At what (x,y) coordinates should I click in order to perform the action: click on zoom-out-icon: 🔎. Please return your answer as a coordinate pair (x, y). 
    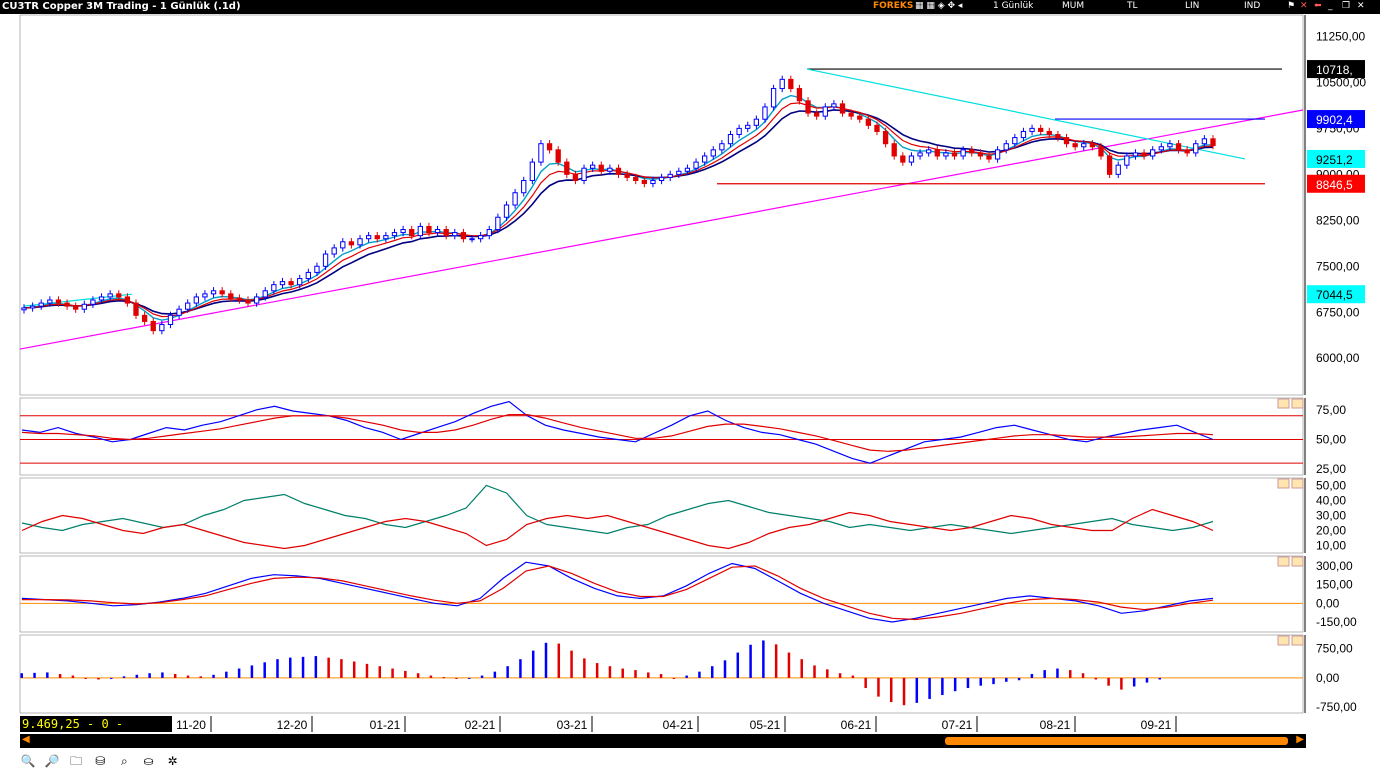
    Looking at the image, I should click on (52, 761).